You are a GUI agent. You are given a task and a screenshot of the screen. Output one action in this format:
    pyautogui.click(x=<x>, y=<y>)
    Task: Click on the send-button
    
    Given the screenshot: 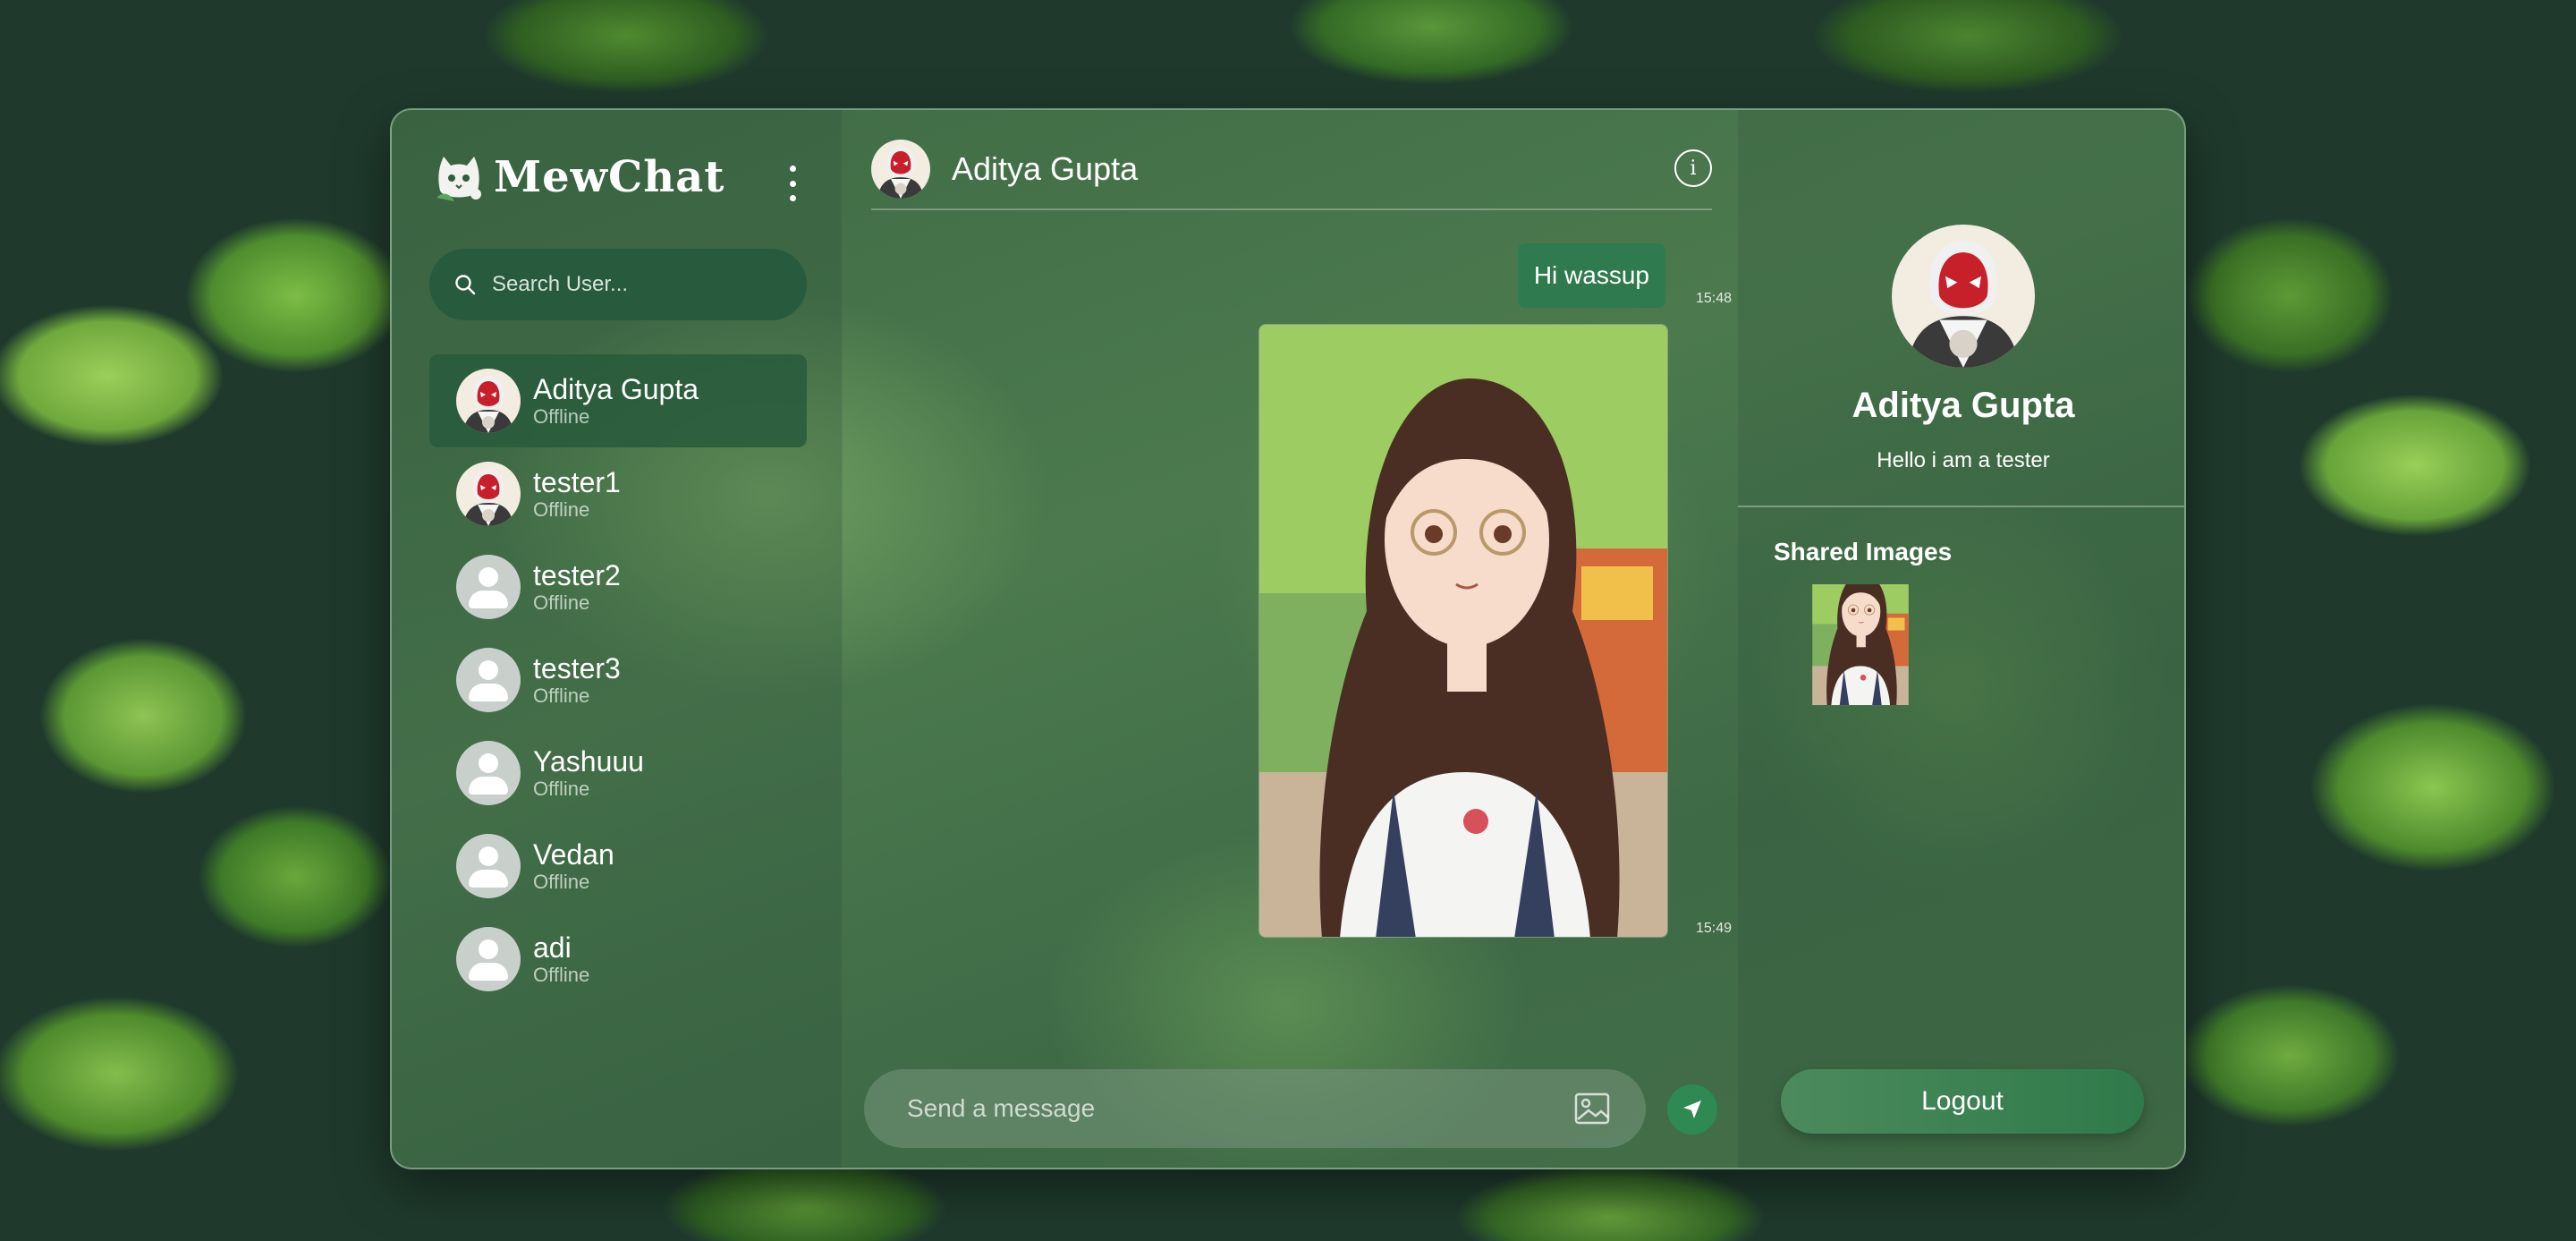 What is the action you would take?
    pyautogui.click(x=1692, y=1109)
    